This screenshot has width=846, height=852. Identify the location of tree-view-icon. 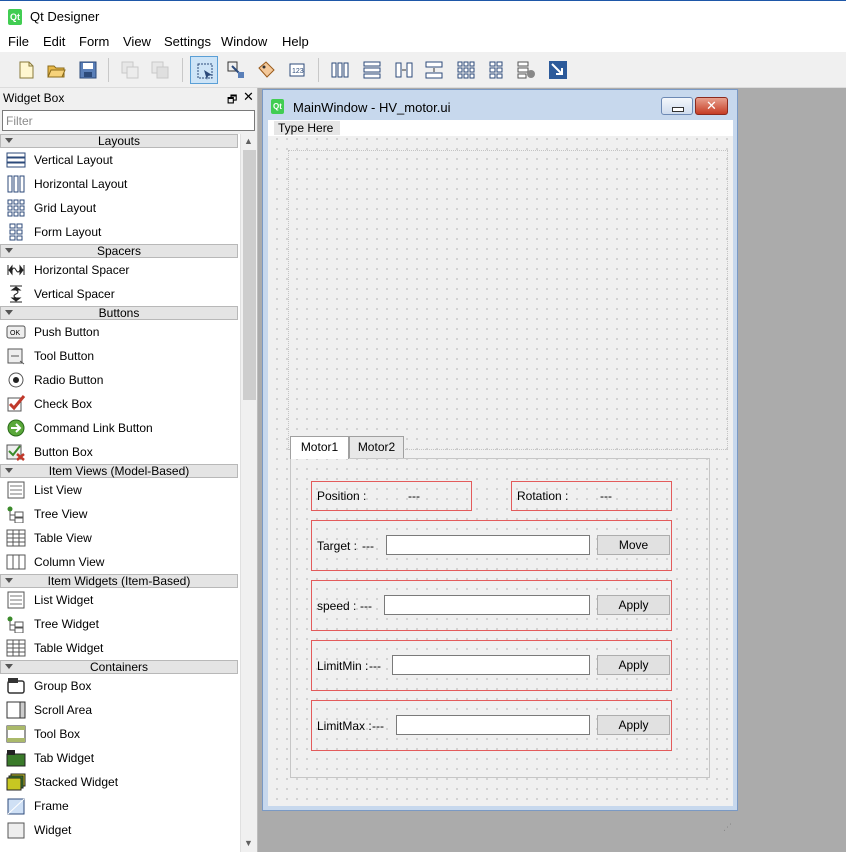
(16, 514).